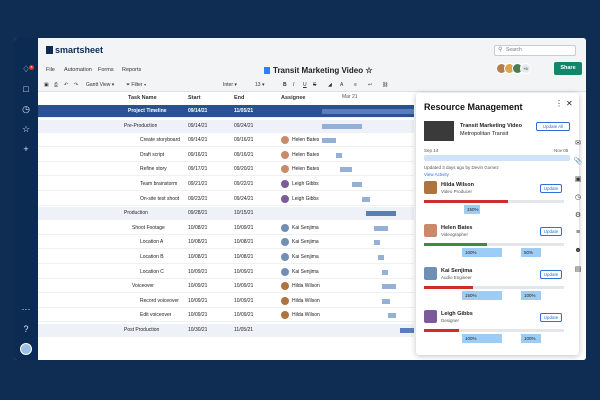 The width and height of the screenshot is (600, 400). Describe the element at coordinates (26, 109) in the screenshot. I see `clock-icon: ◷` at that location.